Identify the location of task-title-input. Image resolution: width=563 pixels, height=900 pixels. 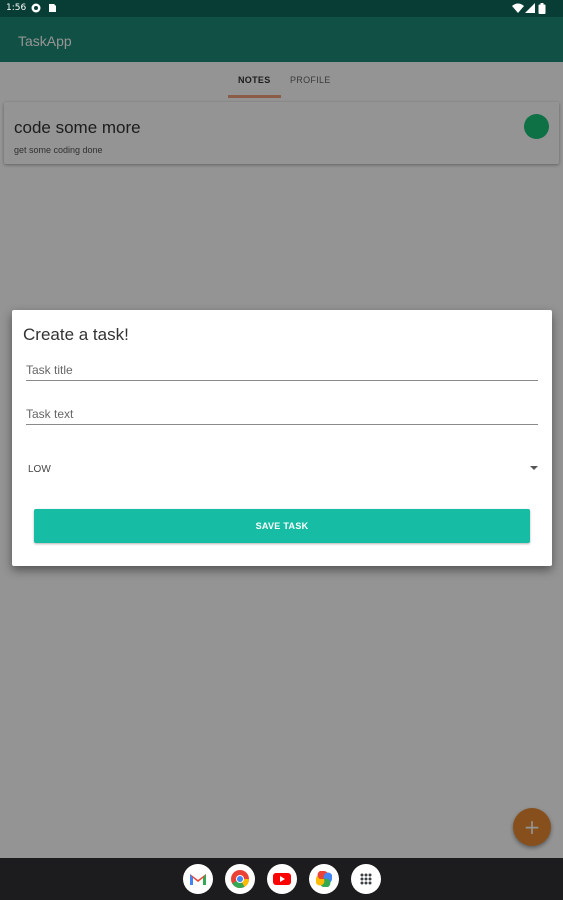
(282, 366).